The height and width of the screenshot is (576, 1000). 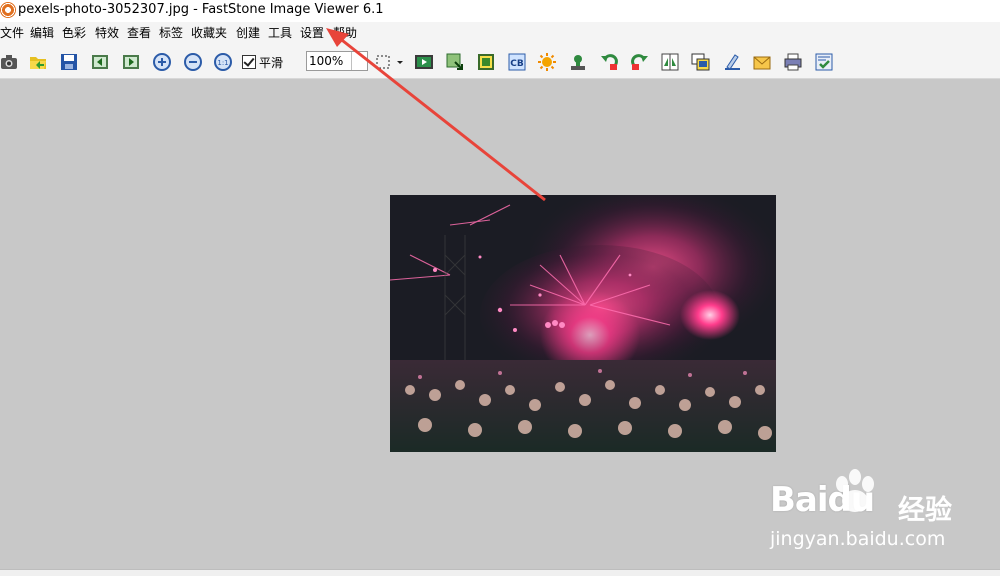 What do you see at coordinates (925, 510) in the screenshot?
I see `watermark-cn: 经验` at bounding box center [925, 510].